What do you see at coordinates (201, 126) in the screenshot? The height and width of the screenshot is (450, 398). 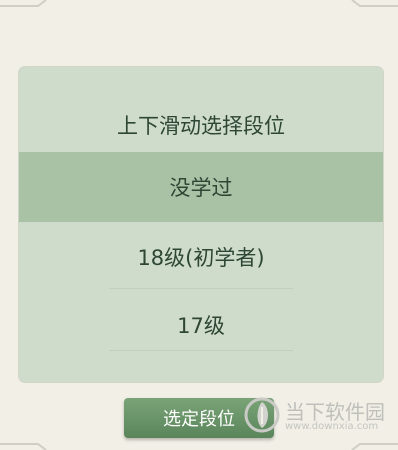 I see `picker-title: 上下滑动选择段位` at bounding box center [201, 126].